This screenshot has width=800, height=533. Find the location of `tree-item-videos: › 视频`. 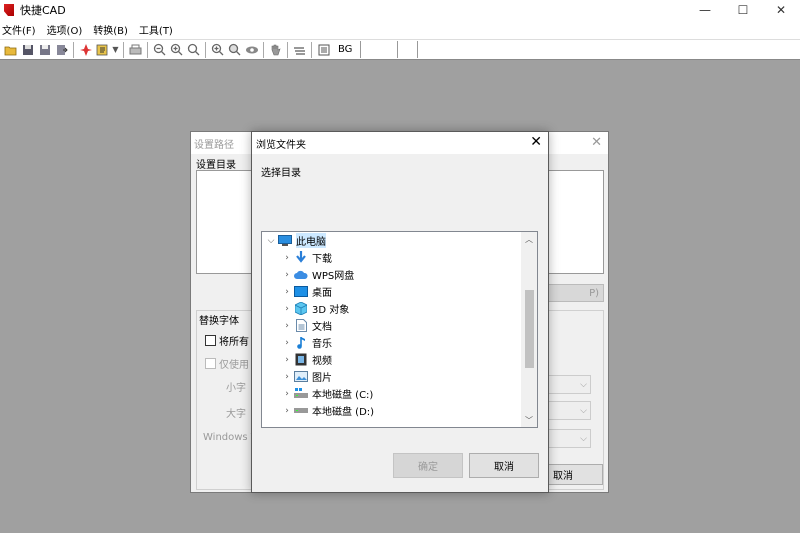

tree-item-videos: › 视频 is located at coordinates (408, 359).